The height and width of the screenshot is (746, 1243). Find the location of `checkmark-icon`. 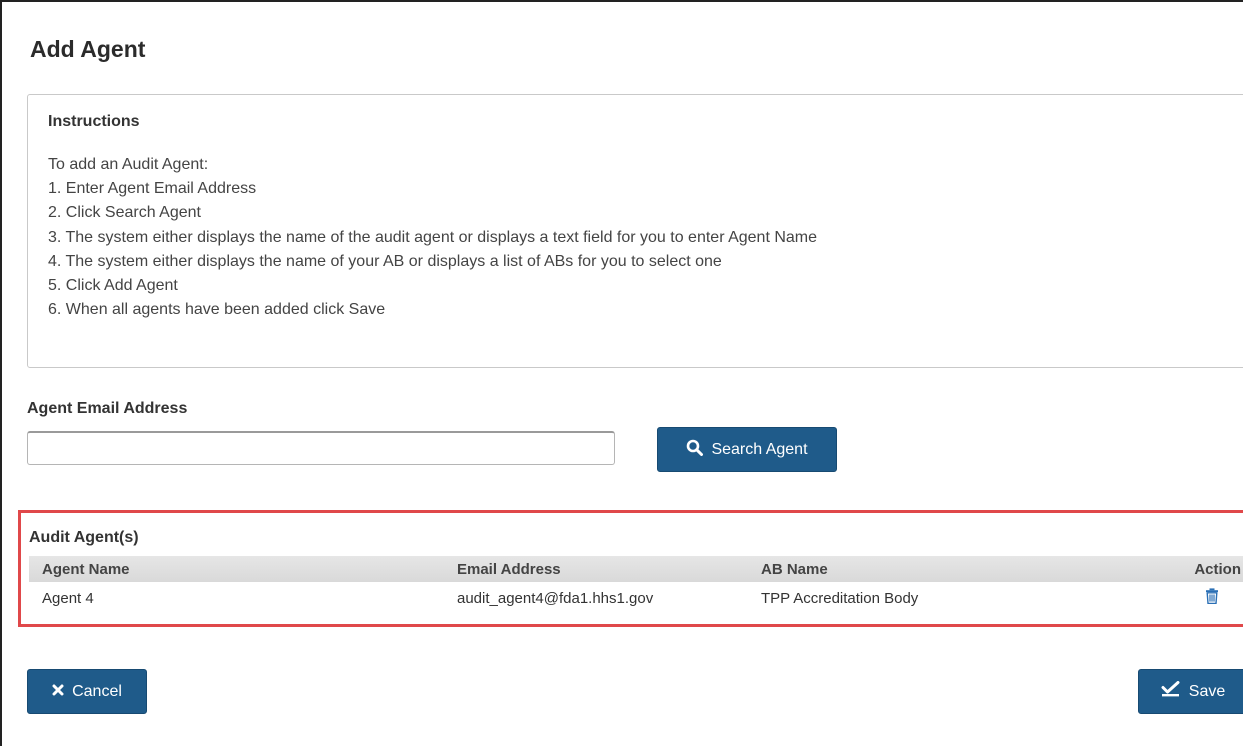

checkmark-icon is located at coordinates (1171, 691).